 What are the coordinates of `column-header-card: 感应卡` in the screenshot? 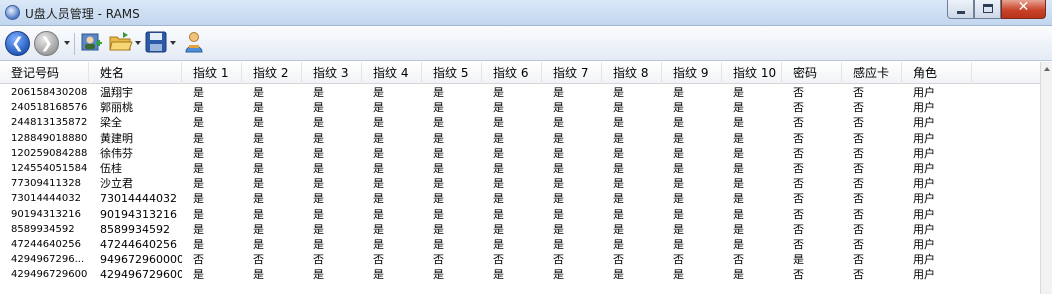 It's located at (872, 73).